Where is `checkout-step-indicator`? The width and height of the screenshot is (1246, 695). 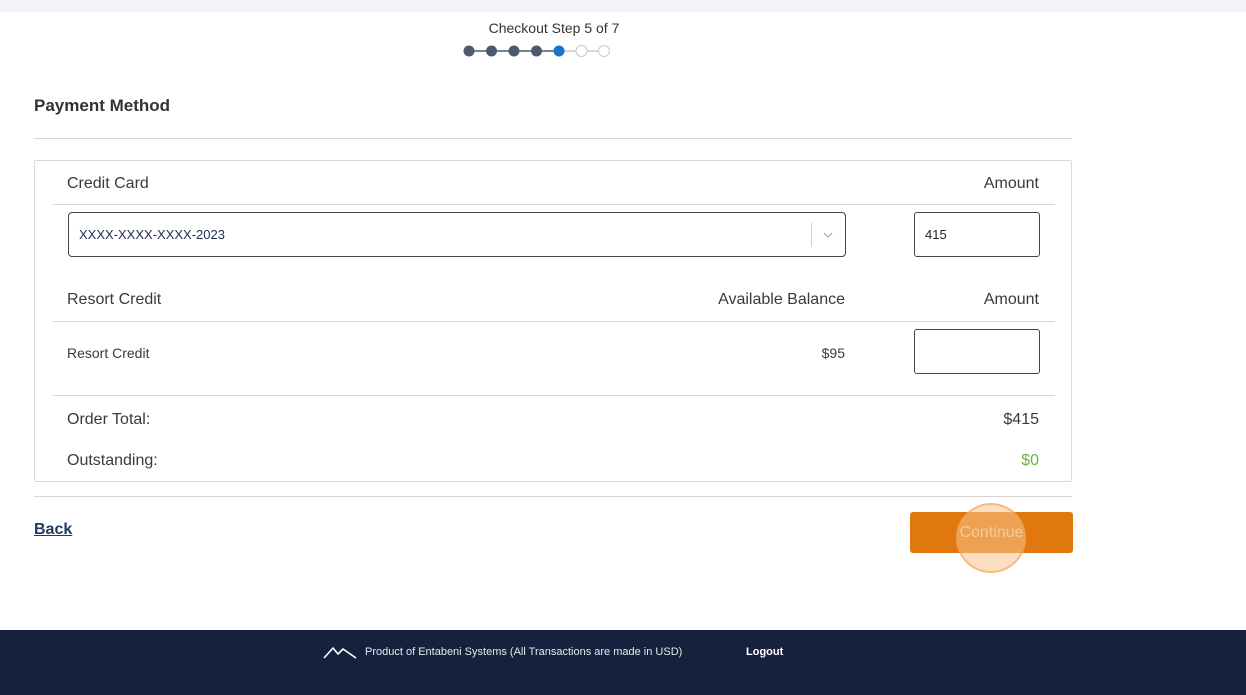
checkout-step-indicator is located at coordinates (557, 51).